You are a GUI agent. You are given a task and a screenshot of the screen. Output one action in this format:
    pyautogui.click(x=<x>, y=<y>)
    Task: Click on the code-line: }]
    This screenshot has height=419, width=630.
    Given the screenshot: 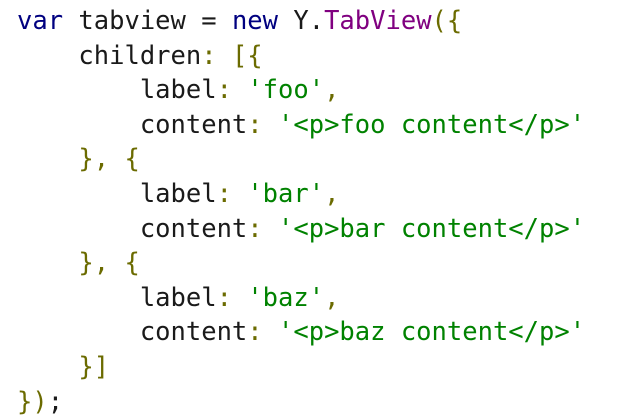 What is the action you would take?
    pyautogui.click(x=323, y=367)
    